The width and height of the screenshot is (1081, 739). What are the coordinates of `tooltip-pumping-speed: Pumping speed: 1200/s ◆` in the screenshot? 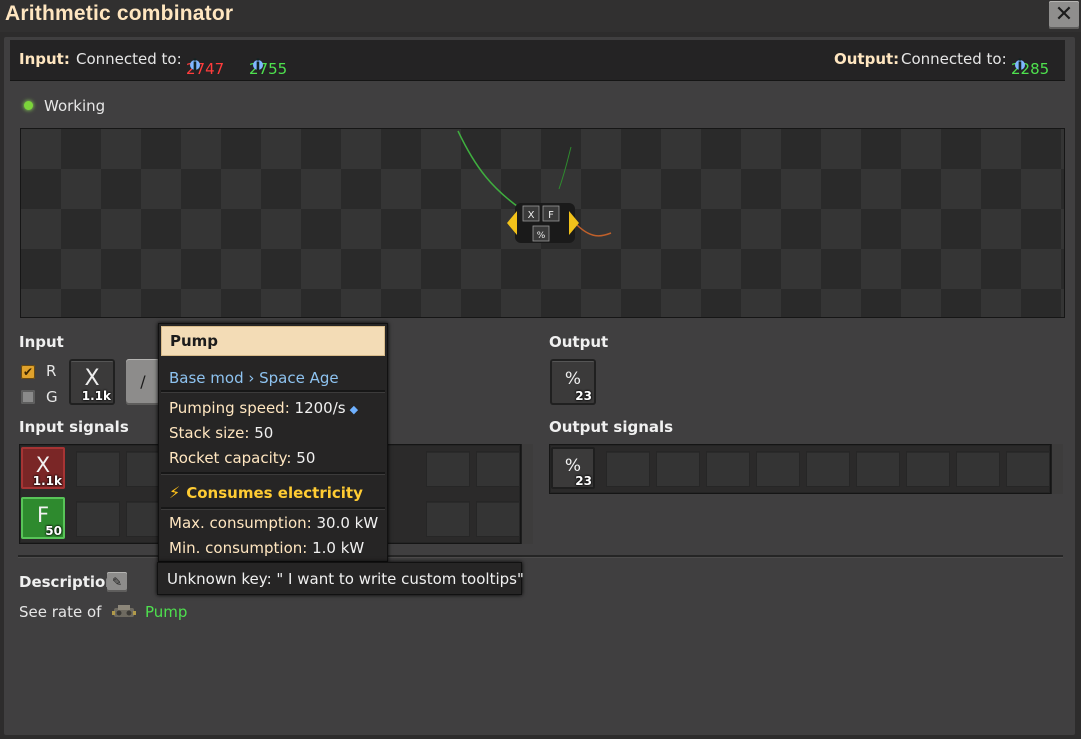 It's located at (263, 408).